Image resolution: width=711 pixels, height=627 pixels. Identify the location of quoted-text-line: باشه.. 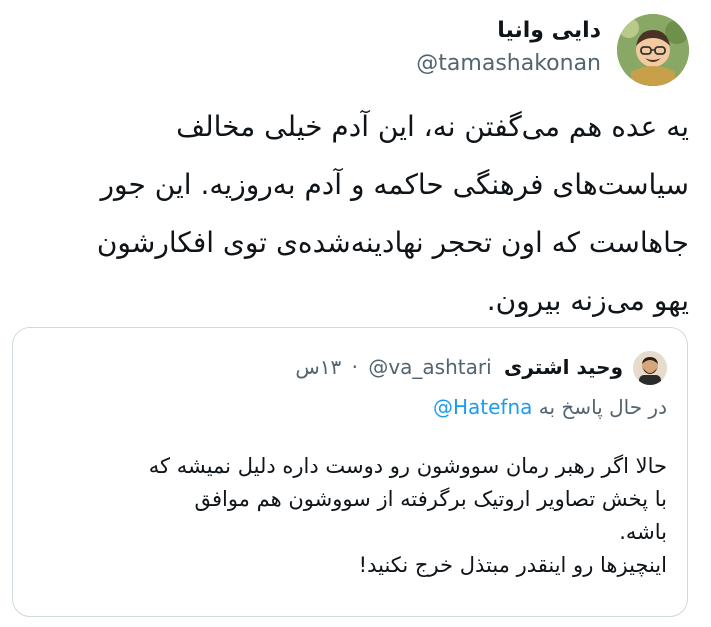
(643, 532).